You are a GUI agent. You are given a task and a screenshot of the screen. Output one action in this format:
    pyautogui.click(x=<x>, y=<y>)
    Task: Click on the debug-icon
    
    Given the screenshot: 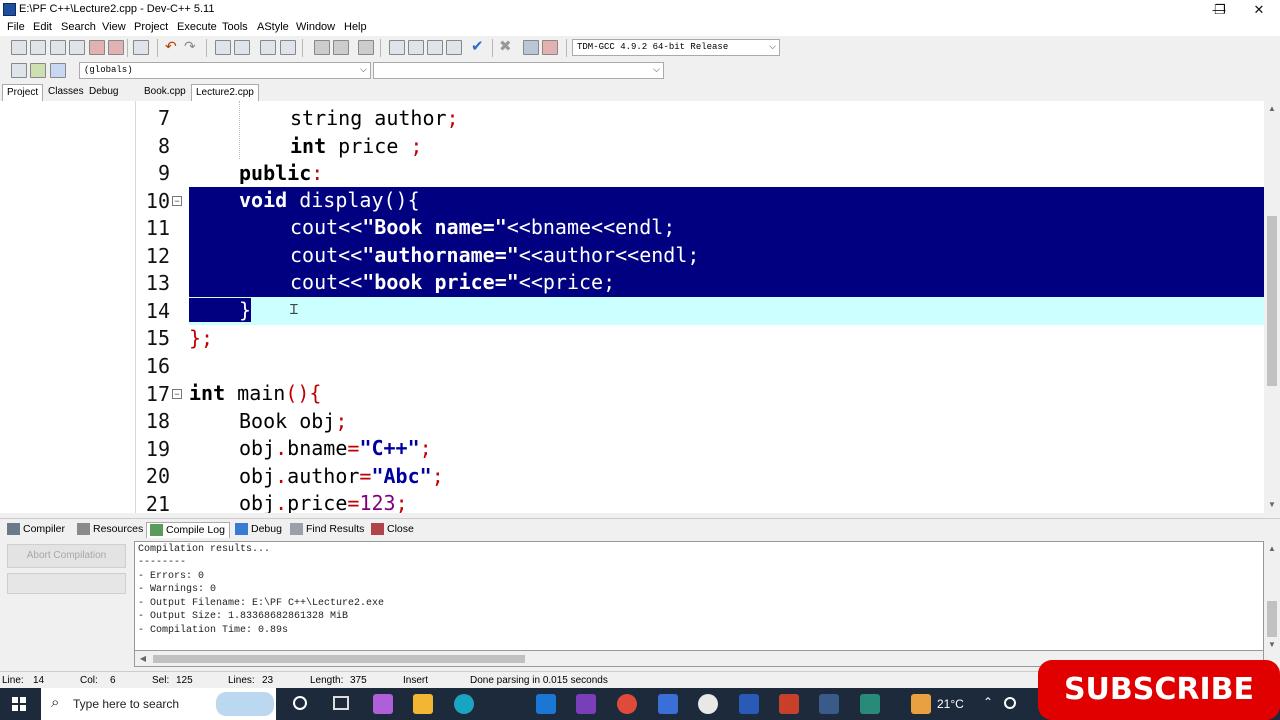 What is the action you would take?
    pyautogui.click(x=550, y=47)
    